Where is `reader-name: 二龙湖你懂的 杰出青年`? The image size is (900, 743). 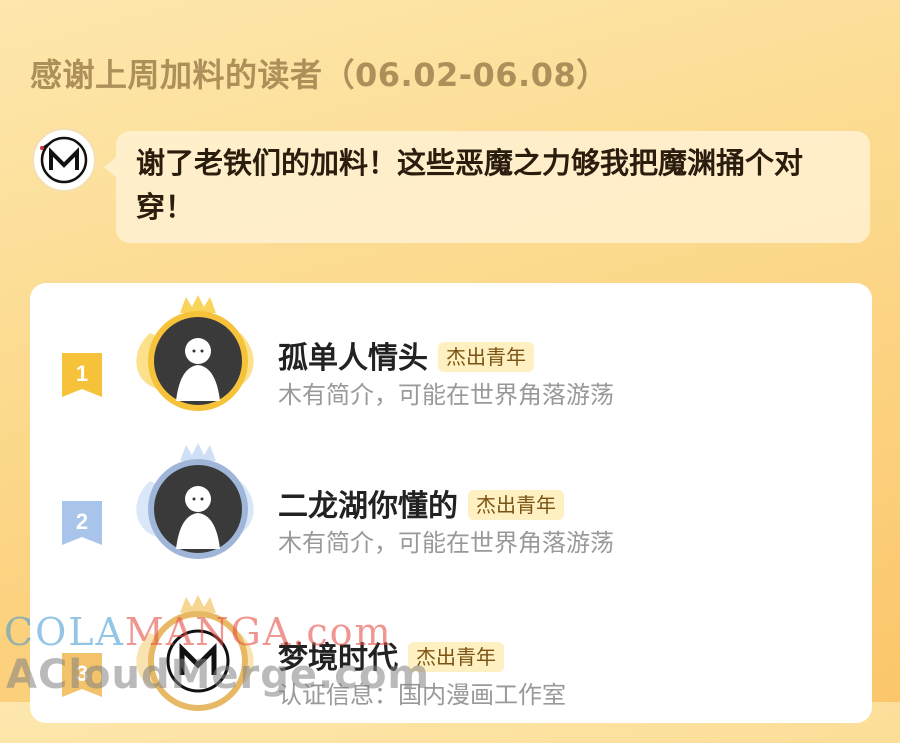
reader-name: 二龙湖你懂的 杰出青年 is located at coordinates (421, 503).